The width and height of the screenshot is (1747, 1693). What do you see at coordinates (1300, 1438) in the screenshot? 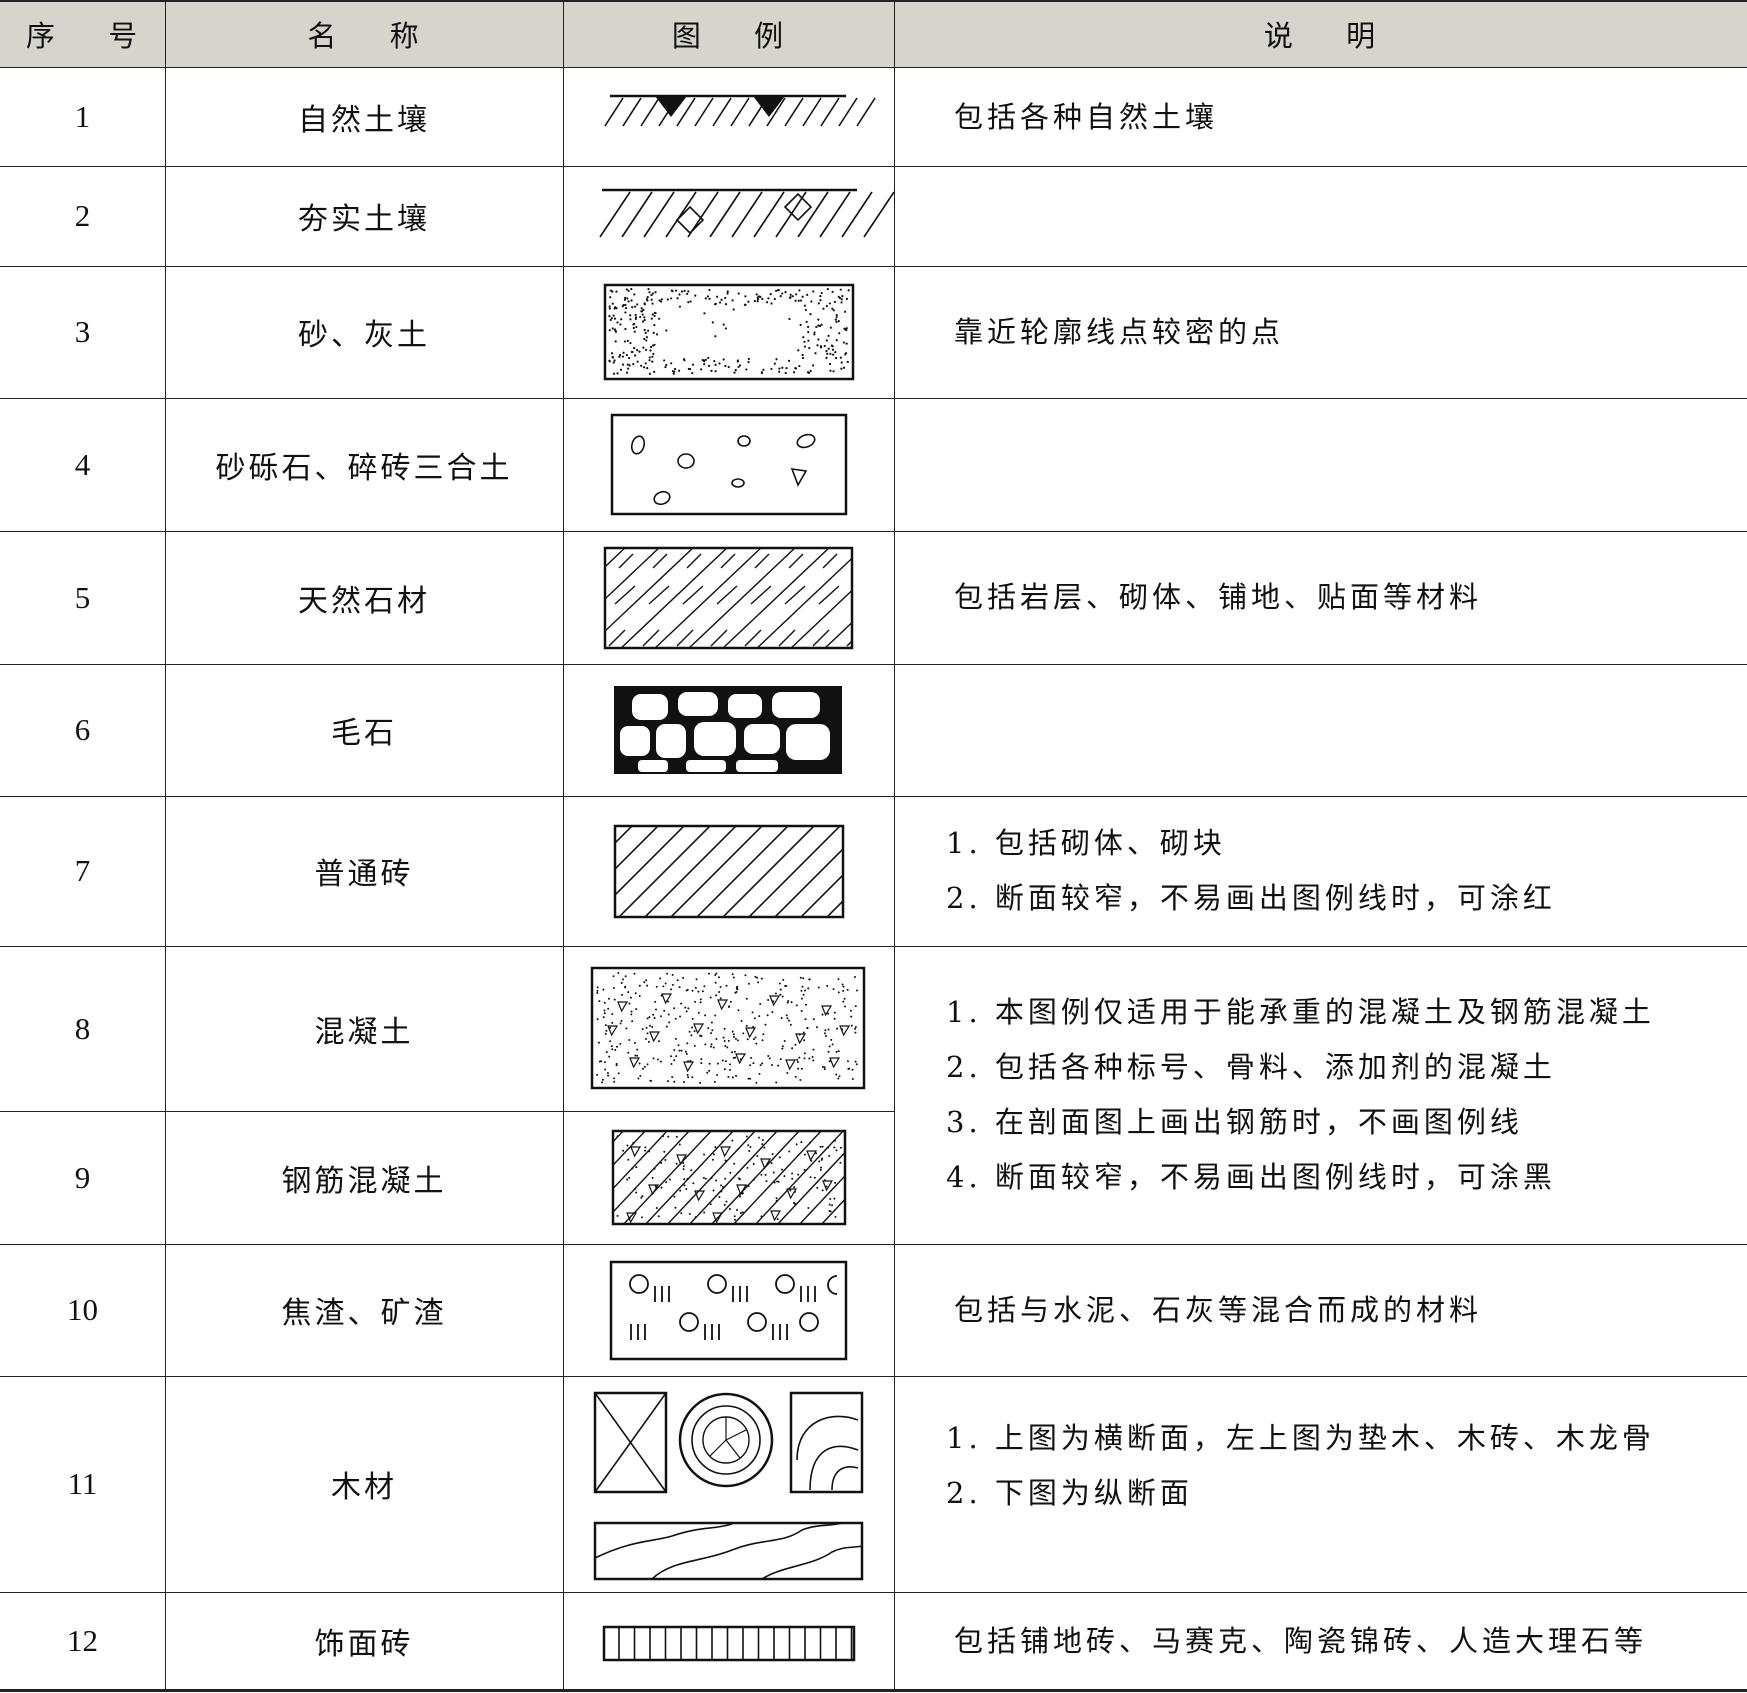
I see `description-line: 1. 上图为横断面，左上图为垫木、木砖、木龙骨` at bounding box center [1300, 1438].